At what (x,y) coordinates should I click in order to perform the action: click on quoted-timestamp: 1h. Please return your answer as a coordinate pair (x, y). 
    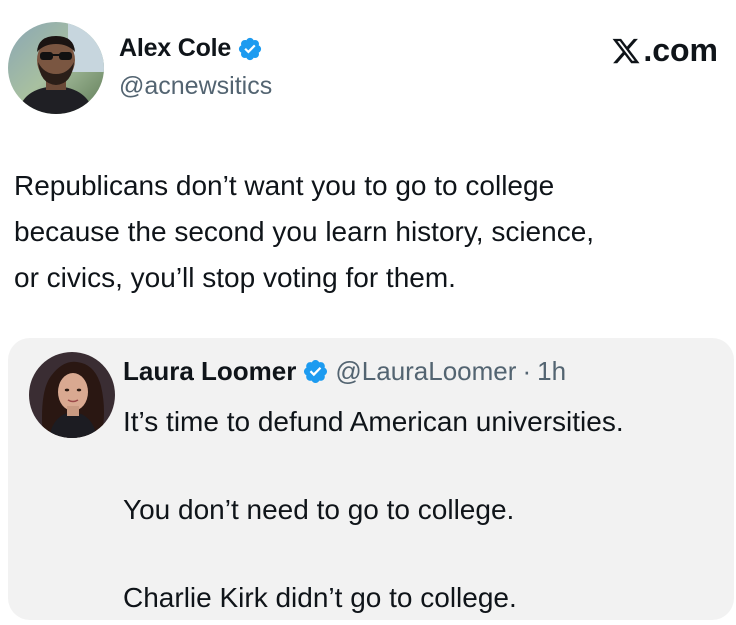
    Looking at the image, I should click on (551, 371).